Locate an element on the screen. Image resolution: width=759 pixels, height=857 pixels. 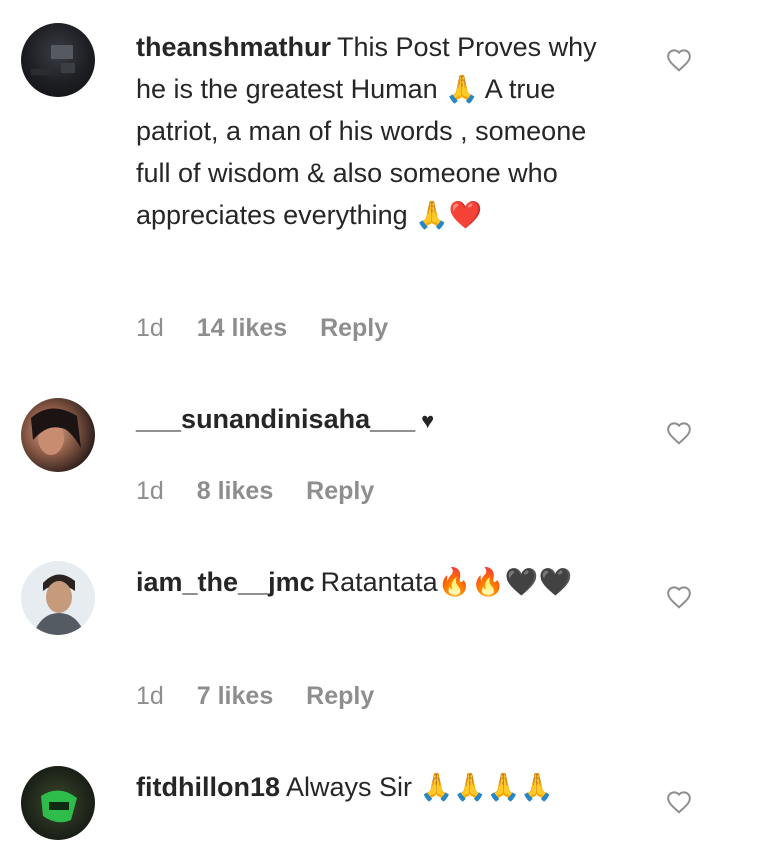
comment-username: theanshmathur is located at coordinates (233, 47).